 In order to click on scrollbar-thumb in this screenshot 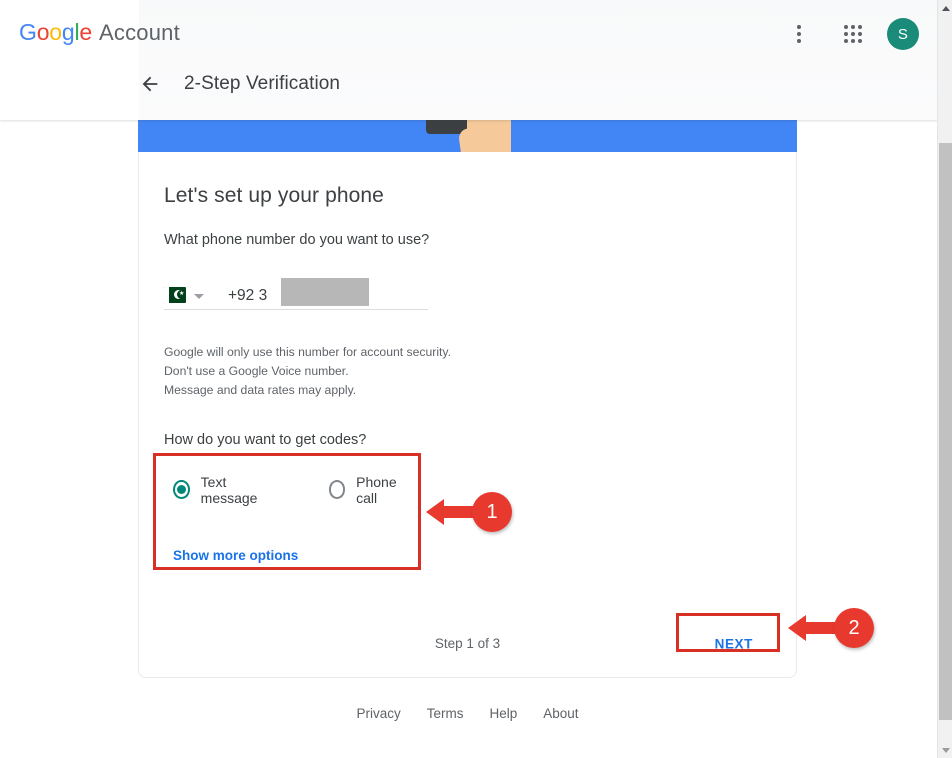, I will do `click(945, 431)`.